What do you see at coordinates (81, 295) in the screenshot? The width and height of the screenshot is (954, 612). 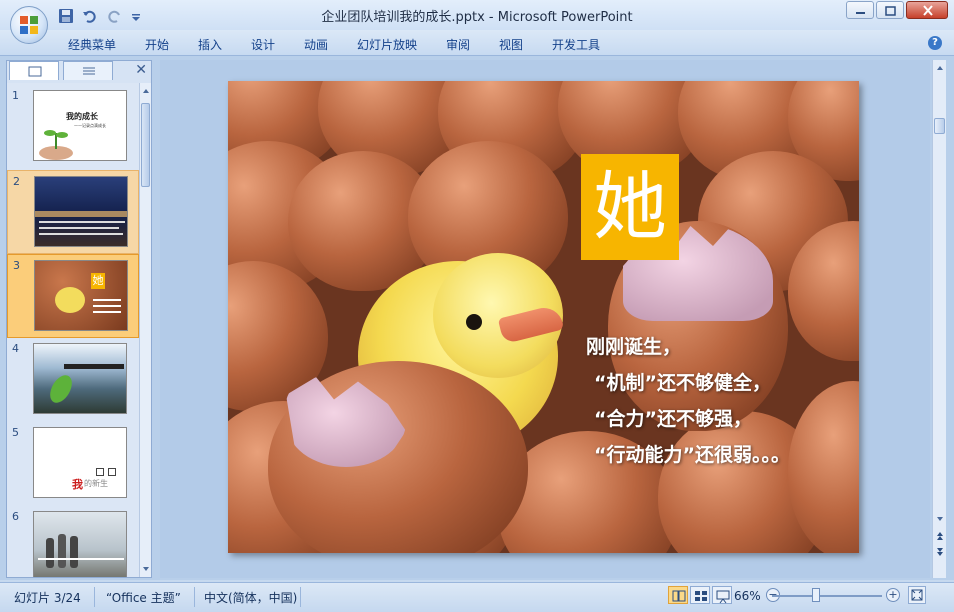 I see `slide-preview: 她` at bounding box center [81, 295].